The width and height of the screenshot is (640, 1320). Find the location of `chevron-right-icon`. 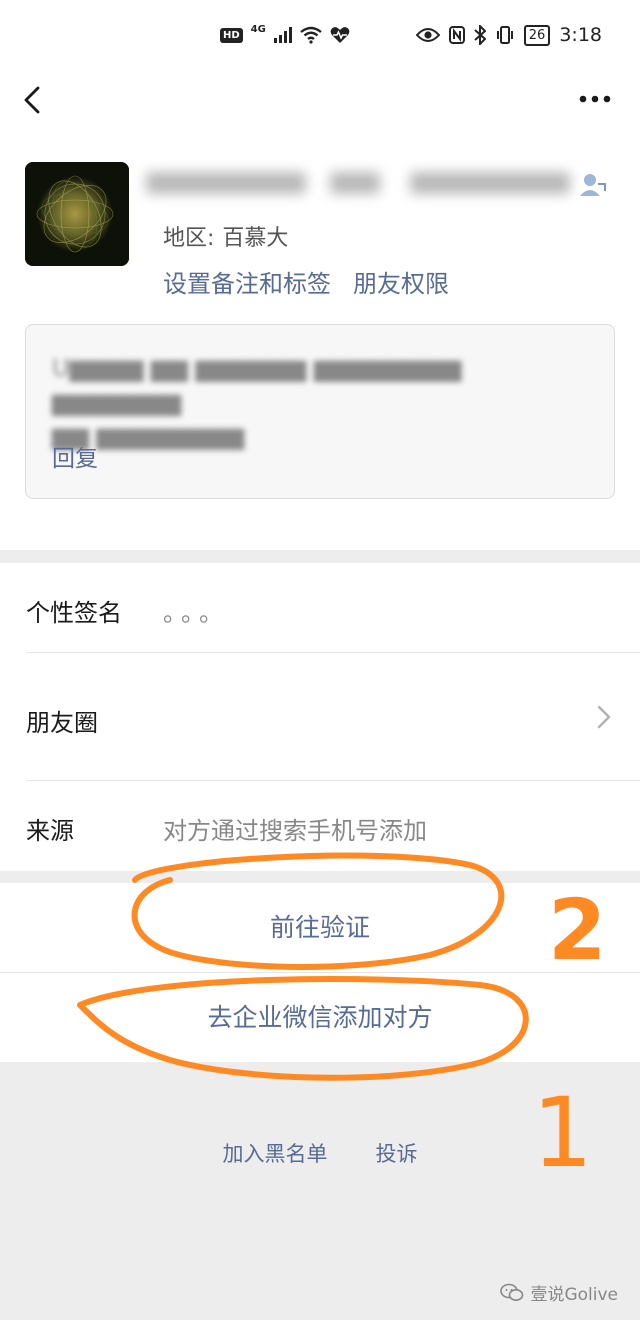

chevron-right-icon is located at coordinates (604, 717).